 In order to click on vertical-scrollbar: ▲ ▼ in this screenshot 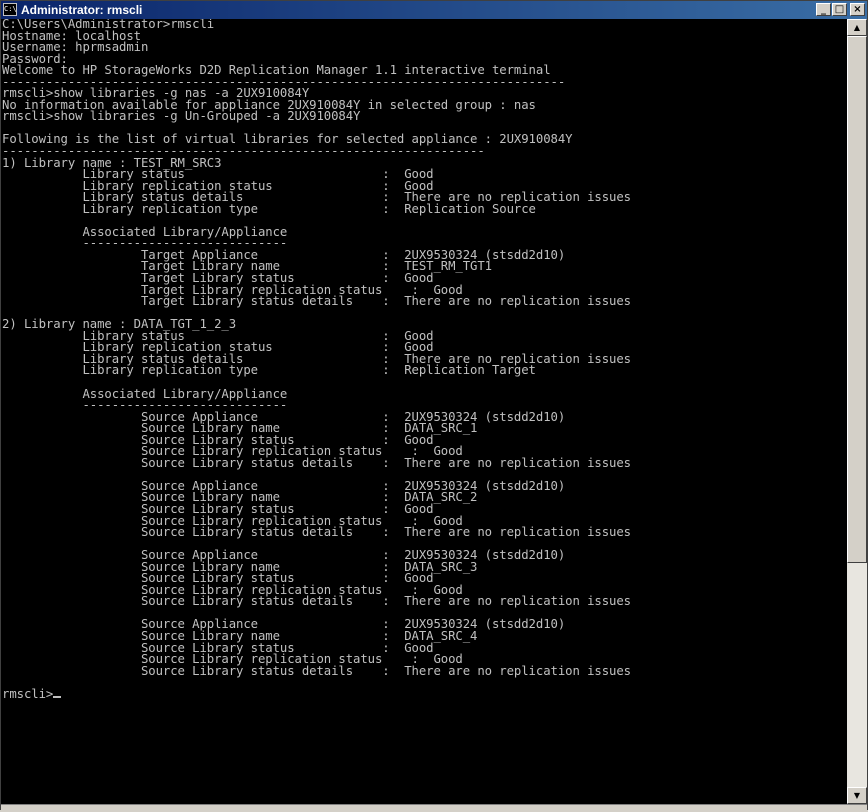, I will do `click(857, 411)`.